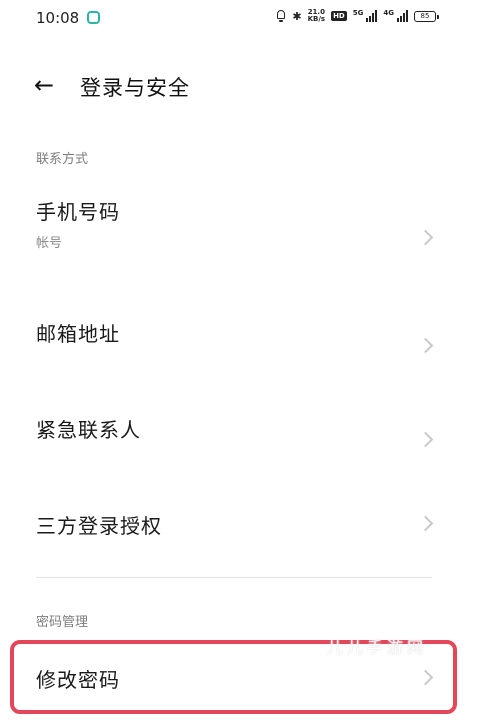 Image resolution: width=480 pixels, height=720 pixels. What do you see at coordinates (316, 19) in the screenshot?
I see `network-speed-unit: KB/s` at bounding box center [316, 19].